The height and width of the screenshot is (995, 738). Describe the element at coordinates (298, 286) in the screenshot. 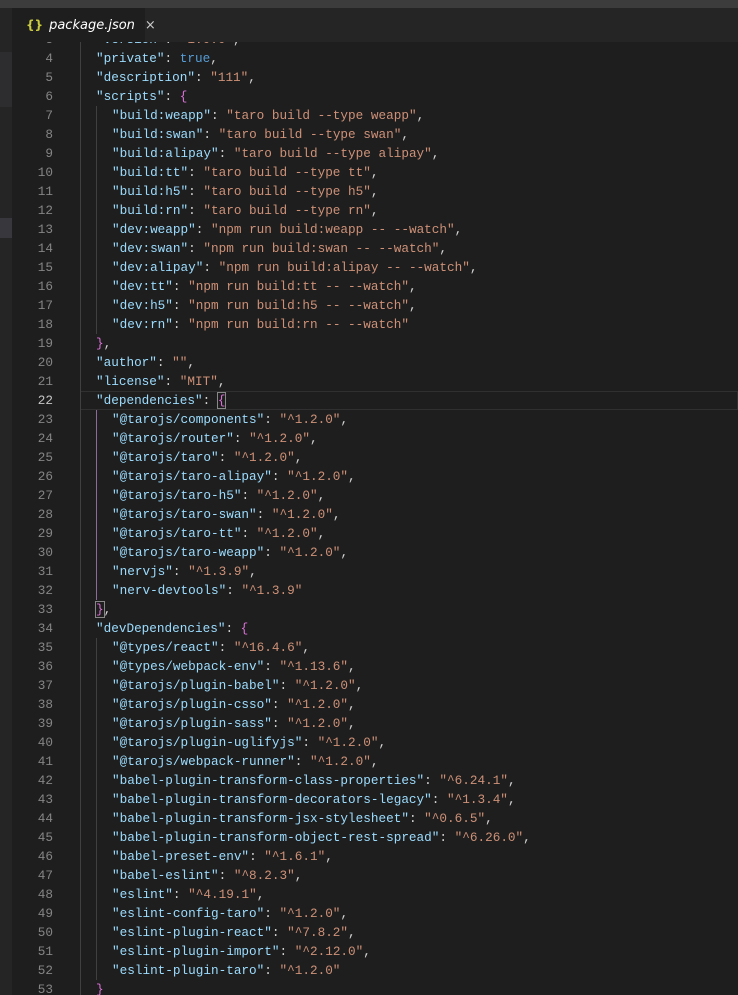

I see `token-str: "npm run build:tt -- --watch"` at that location.